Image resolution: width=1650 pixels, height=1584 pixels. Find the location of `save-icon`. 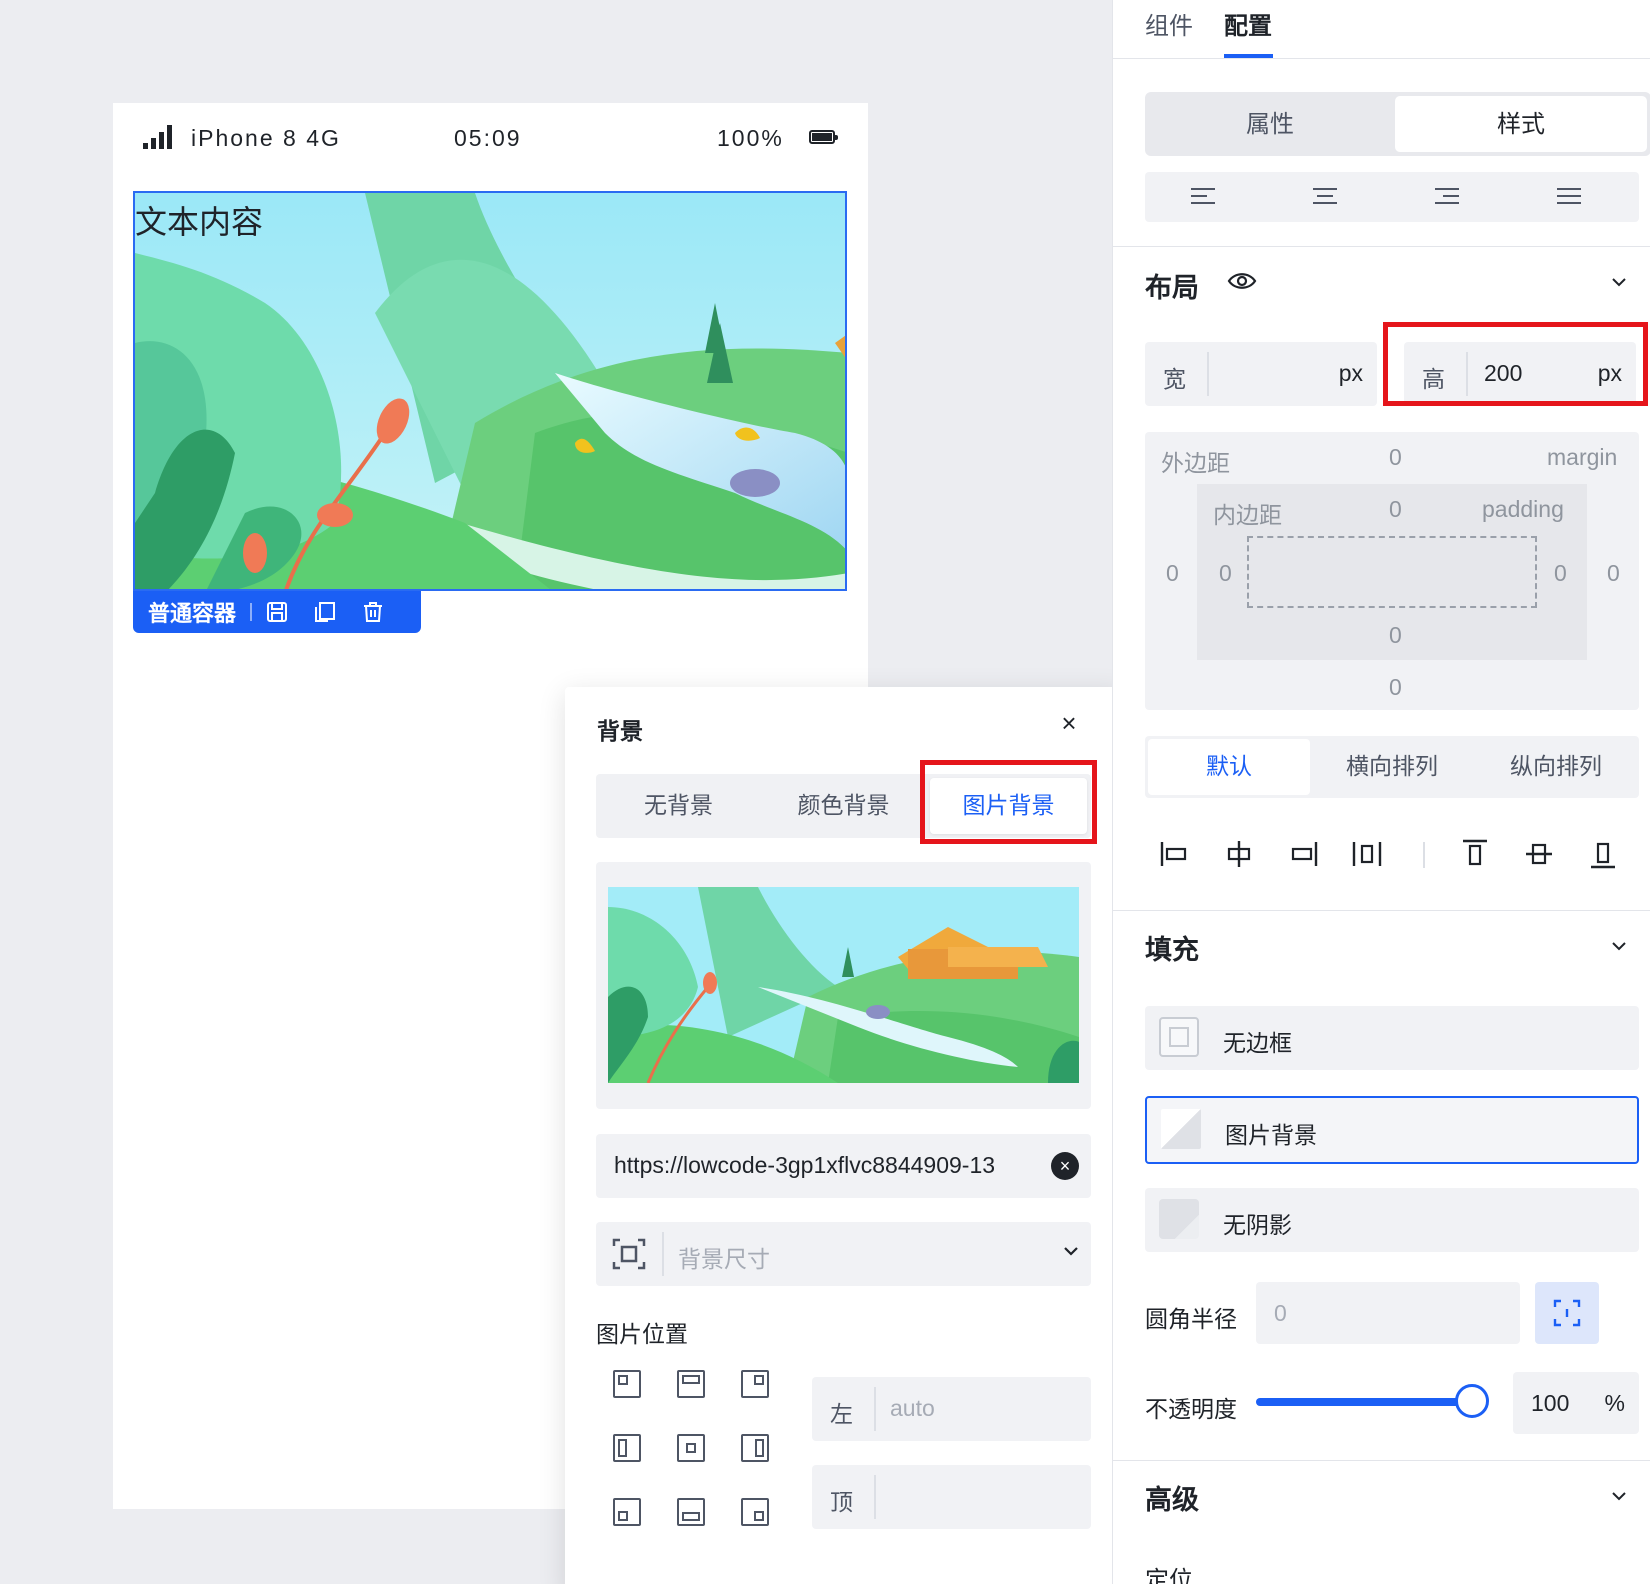

save-icon is located at coordinates (277, 612).